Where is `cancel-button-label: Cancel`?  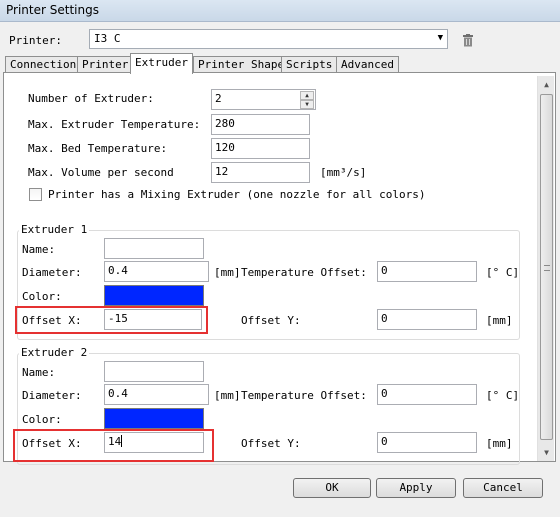 cancel-button-label: Cancel is located at coordinates (503, 487).